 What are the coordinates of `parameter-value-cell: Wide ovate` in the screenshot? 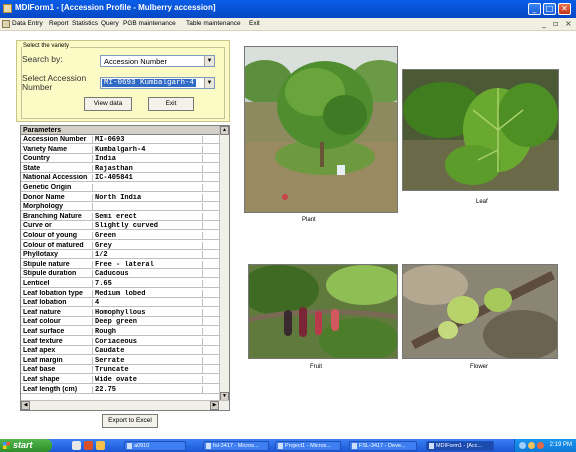 It's located at (148, 380).